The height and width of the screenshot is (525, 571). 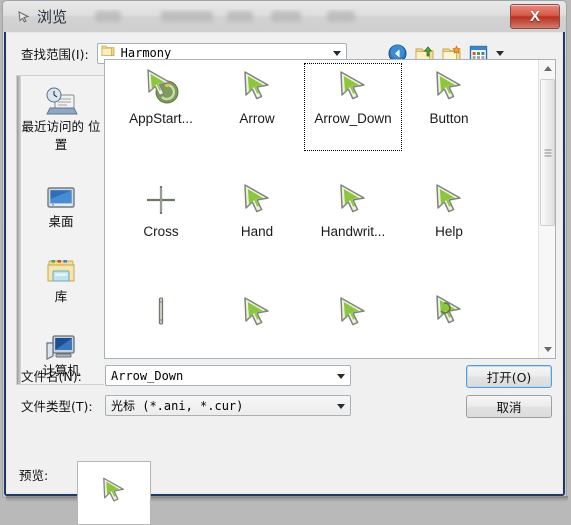 I want to click on sidebar-item-recent-places: 最近访问的 位置, so click(x=60, y=119).